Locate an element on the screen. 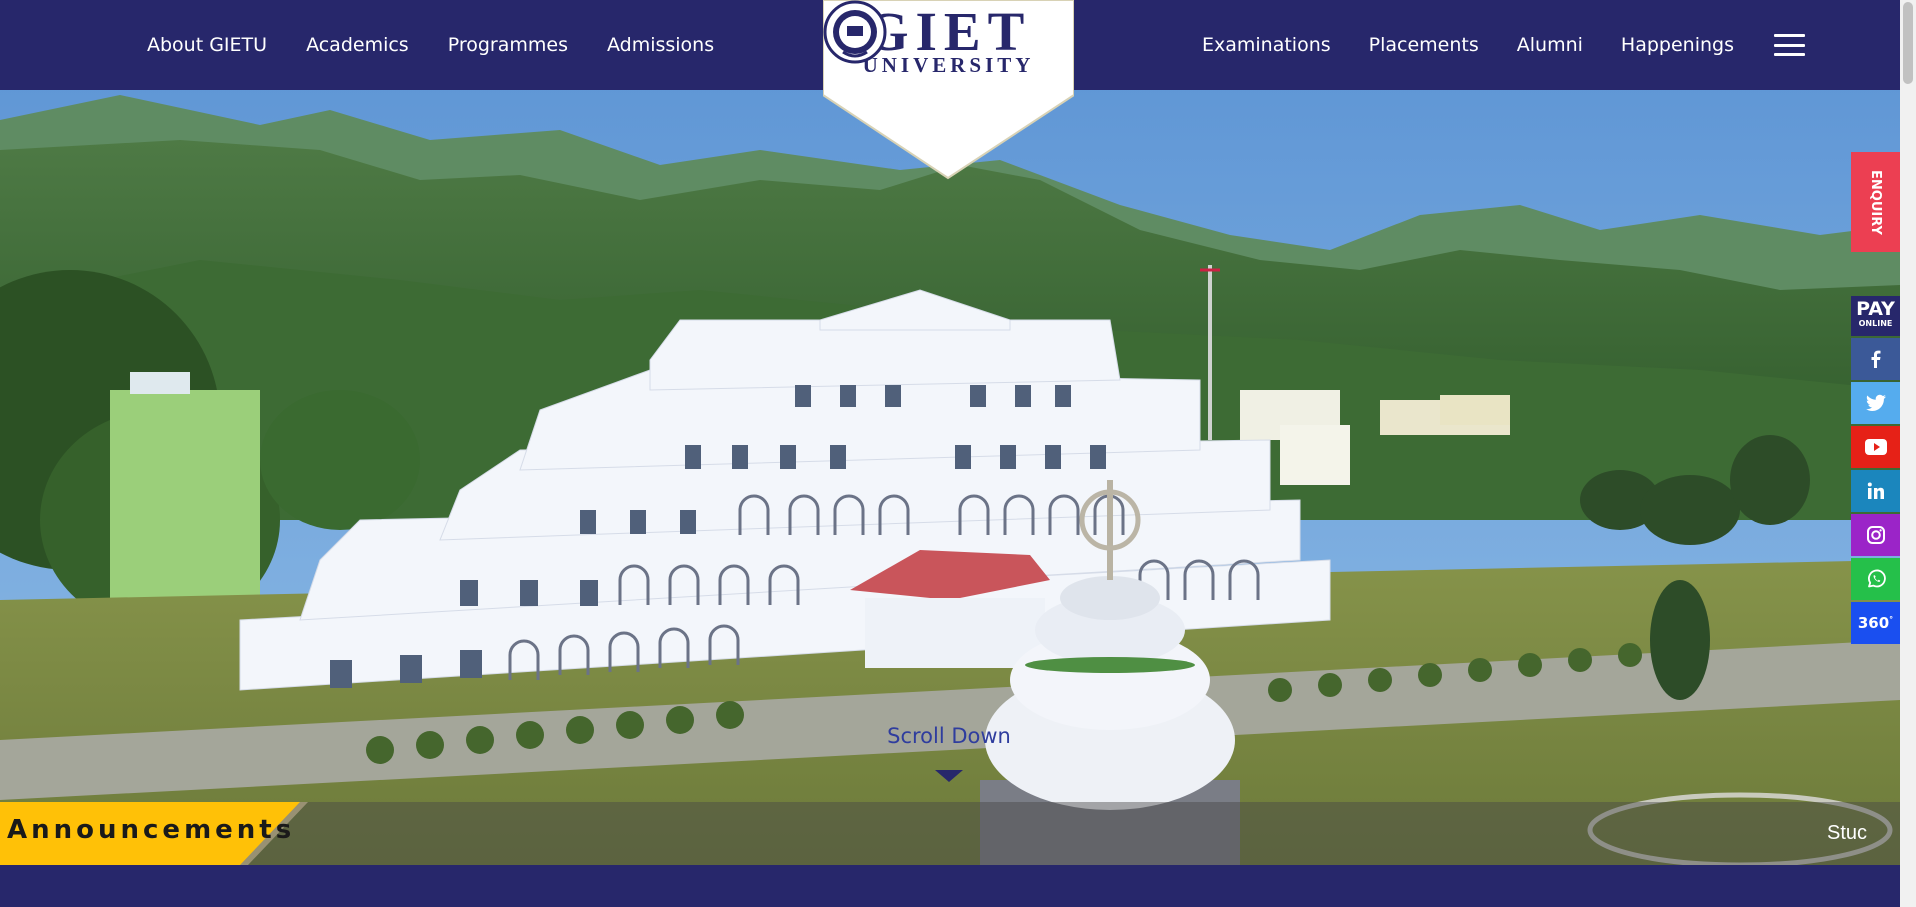 The image size is (1916, 907). pay-online-sublabel: ONLINE is located at coordinates (1875, 323).